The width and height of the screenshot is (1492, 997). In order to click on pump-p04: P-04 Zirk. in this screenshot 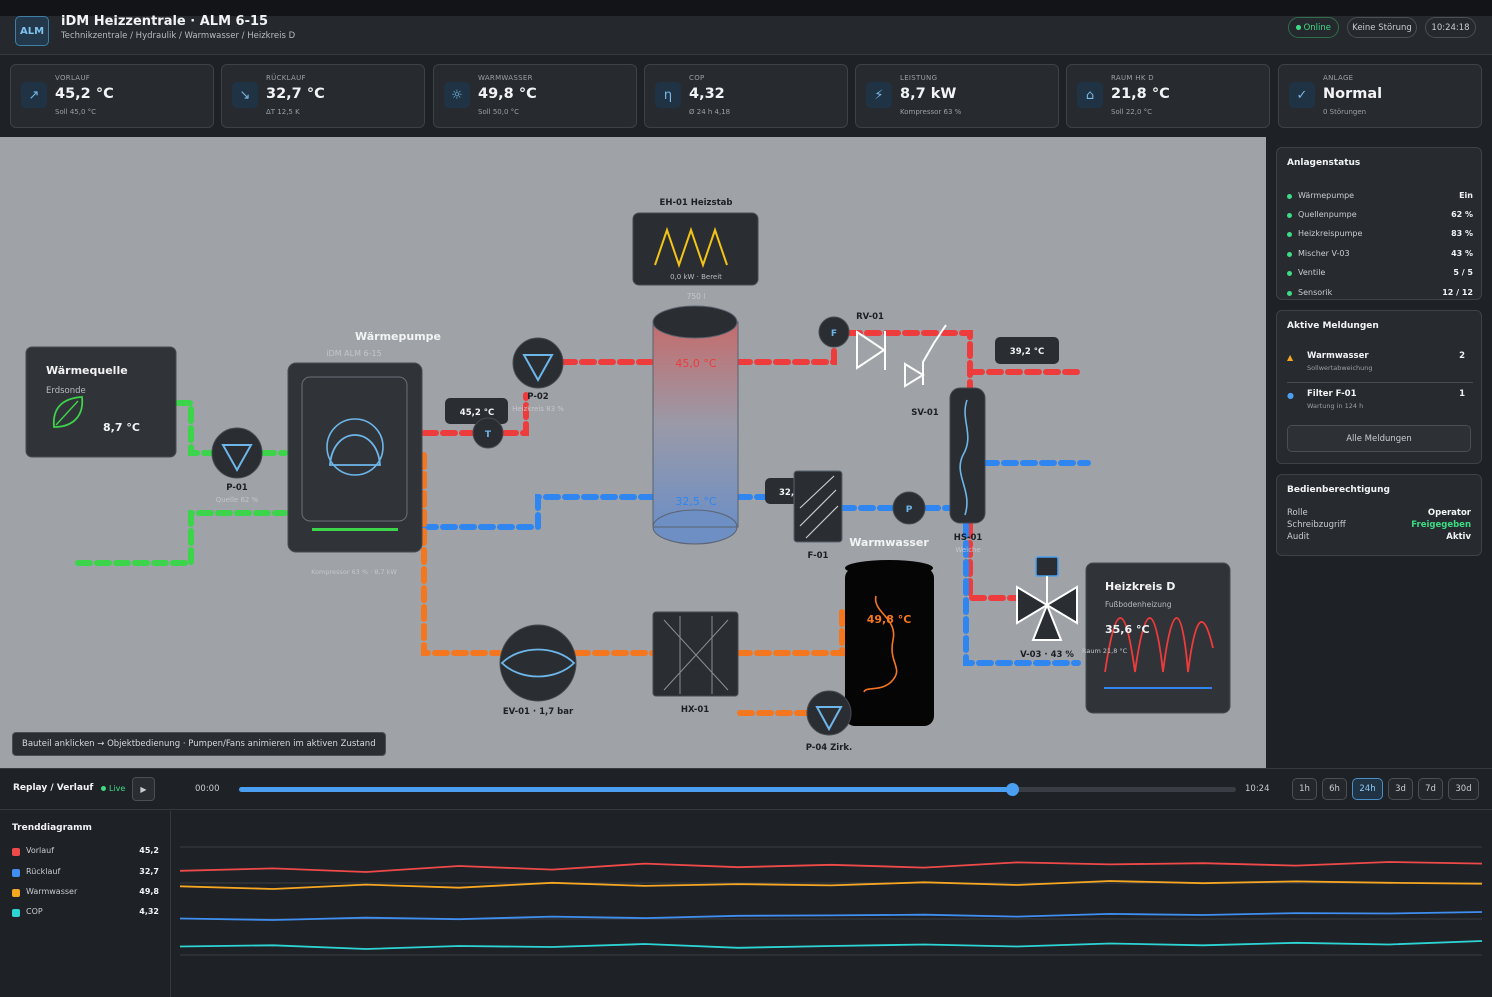, I will do `click(829, 721)`.